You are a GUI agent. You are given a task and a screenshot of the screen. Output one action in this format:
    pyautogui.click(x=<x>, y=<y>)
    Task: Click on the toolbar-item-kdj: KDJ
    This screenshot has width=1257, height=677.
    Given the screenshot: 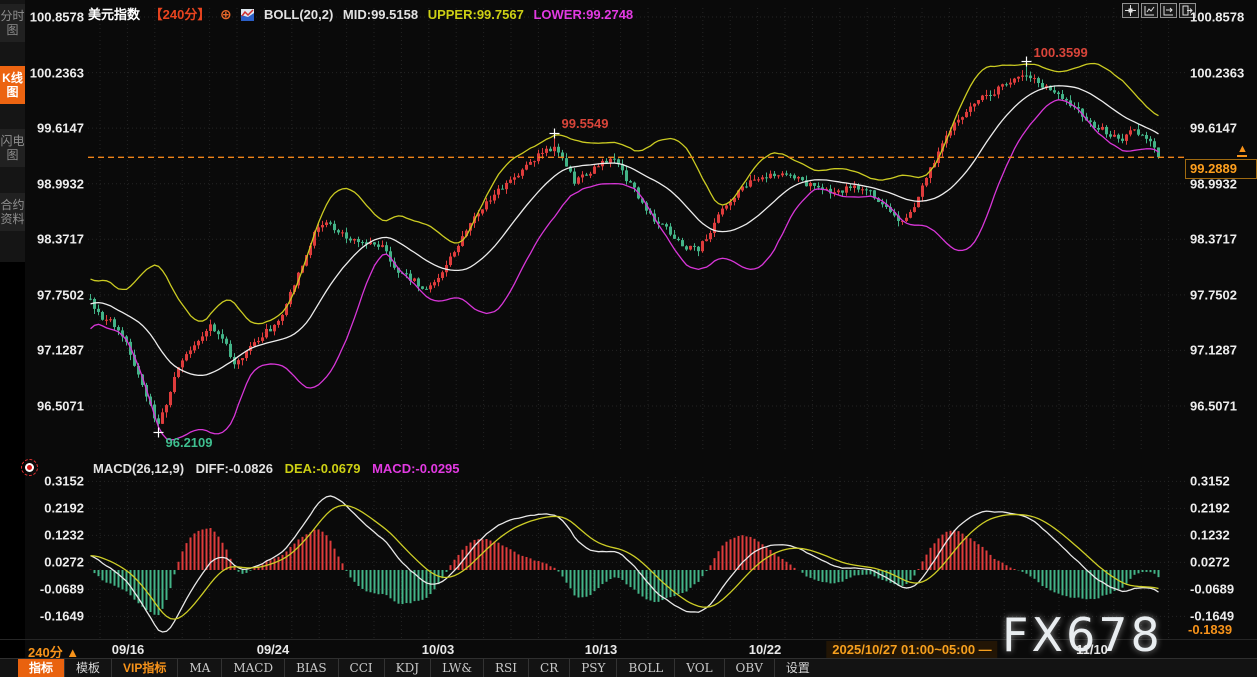 What is the action you would take?
    pyautogui.click(x=406, y=668)
    